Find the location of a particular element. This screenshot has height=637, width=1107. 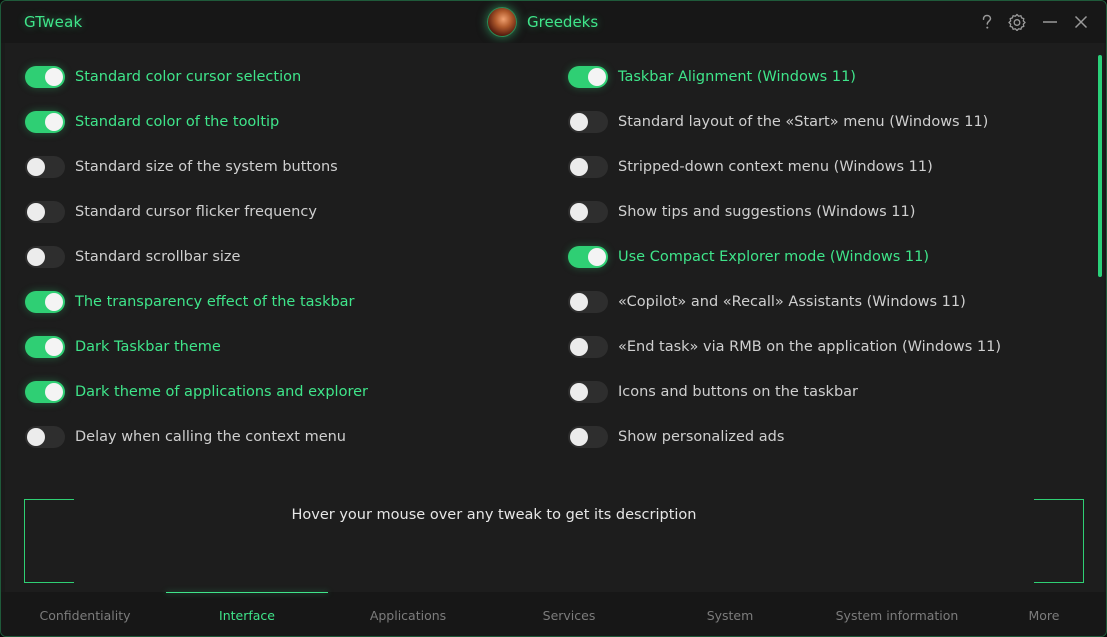

tab-more: More is located at coordinates (1044, 614).